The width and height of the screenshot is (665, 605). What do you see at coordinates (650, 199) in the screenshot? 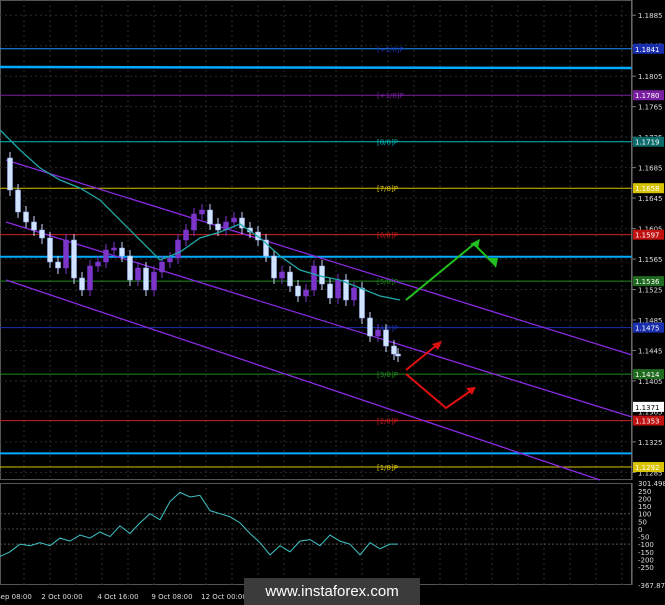
I see `price-tick-label: 1.1645` at bounding box center [650, 199].